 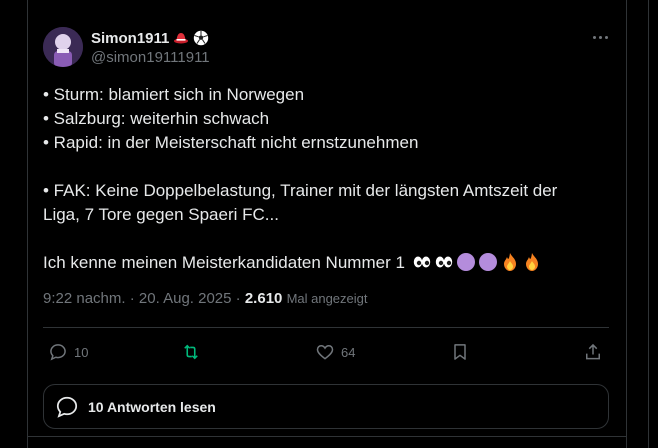 I want to click on sidebar-border, so click(x=648, y=224).